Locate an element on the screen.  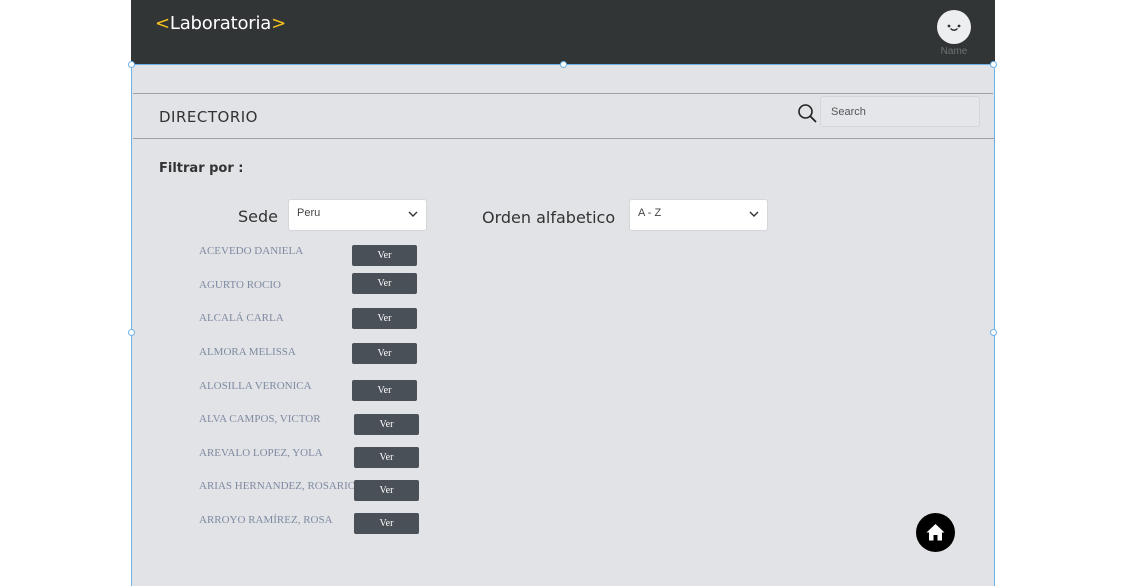
logo-text: Laboratoria is located at coordinates (220, 23).